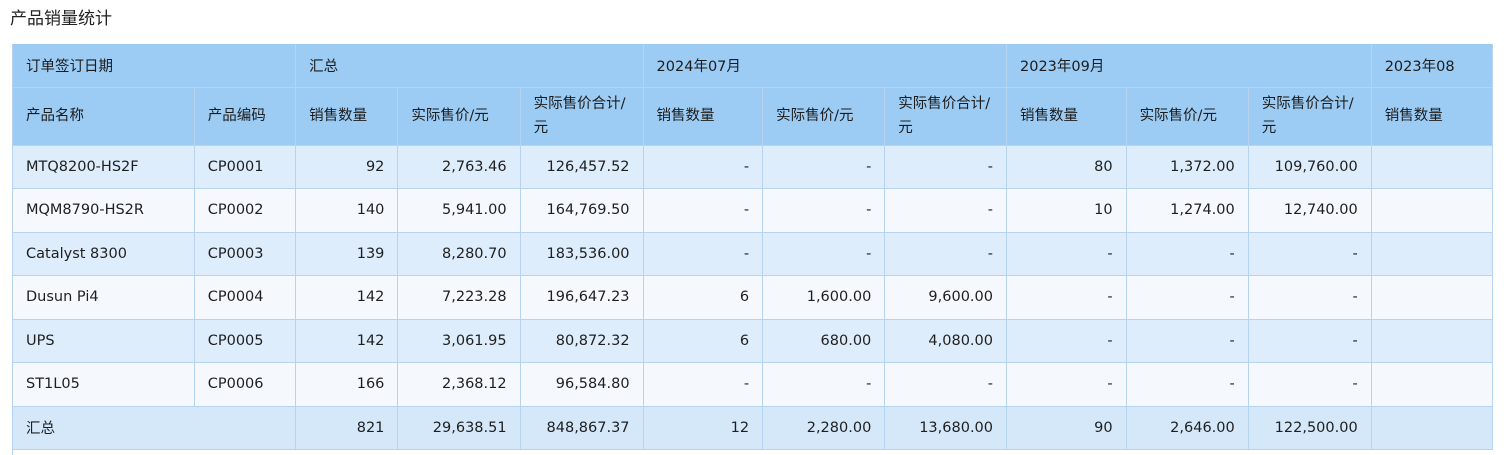 This screenshot has width=1509, height=455. Describe the element at coordinates (1187, 116) in the screenshot. I see `header-p2-price: 实际售价/元` at that location.